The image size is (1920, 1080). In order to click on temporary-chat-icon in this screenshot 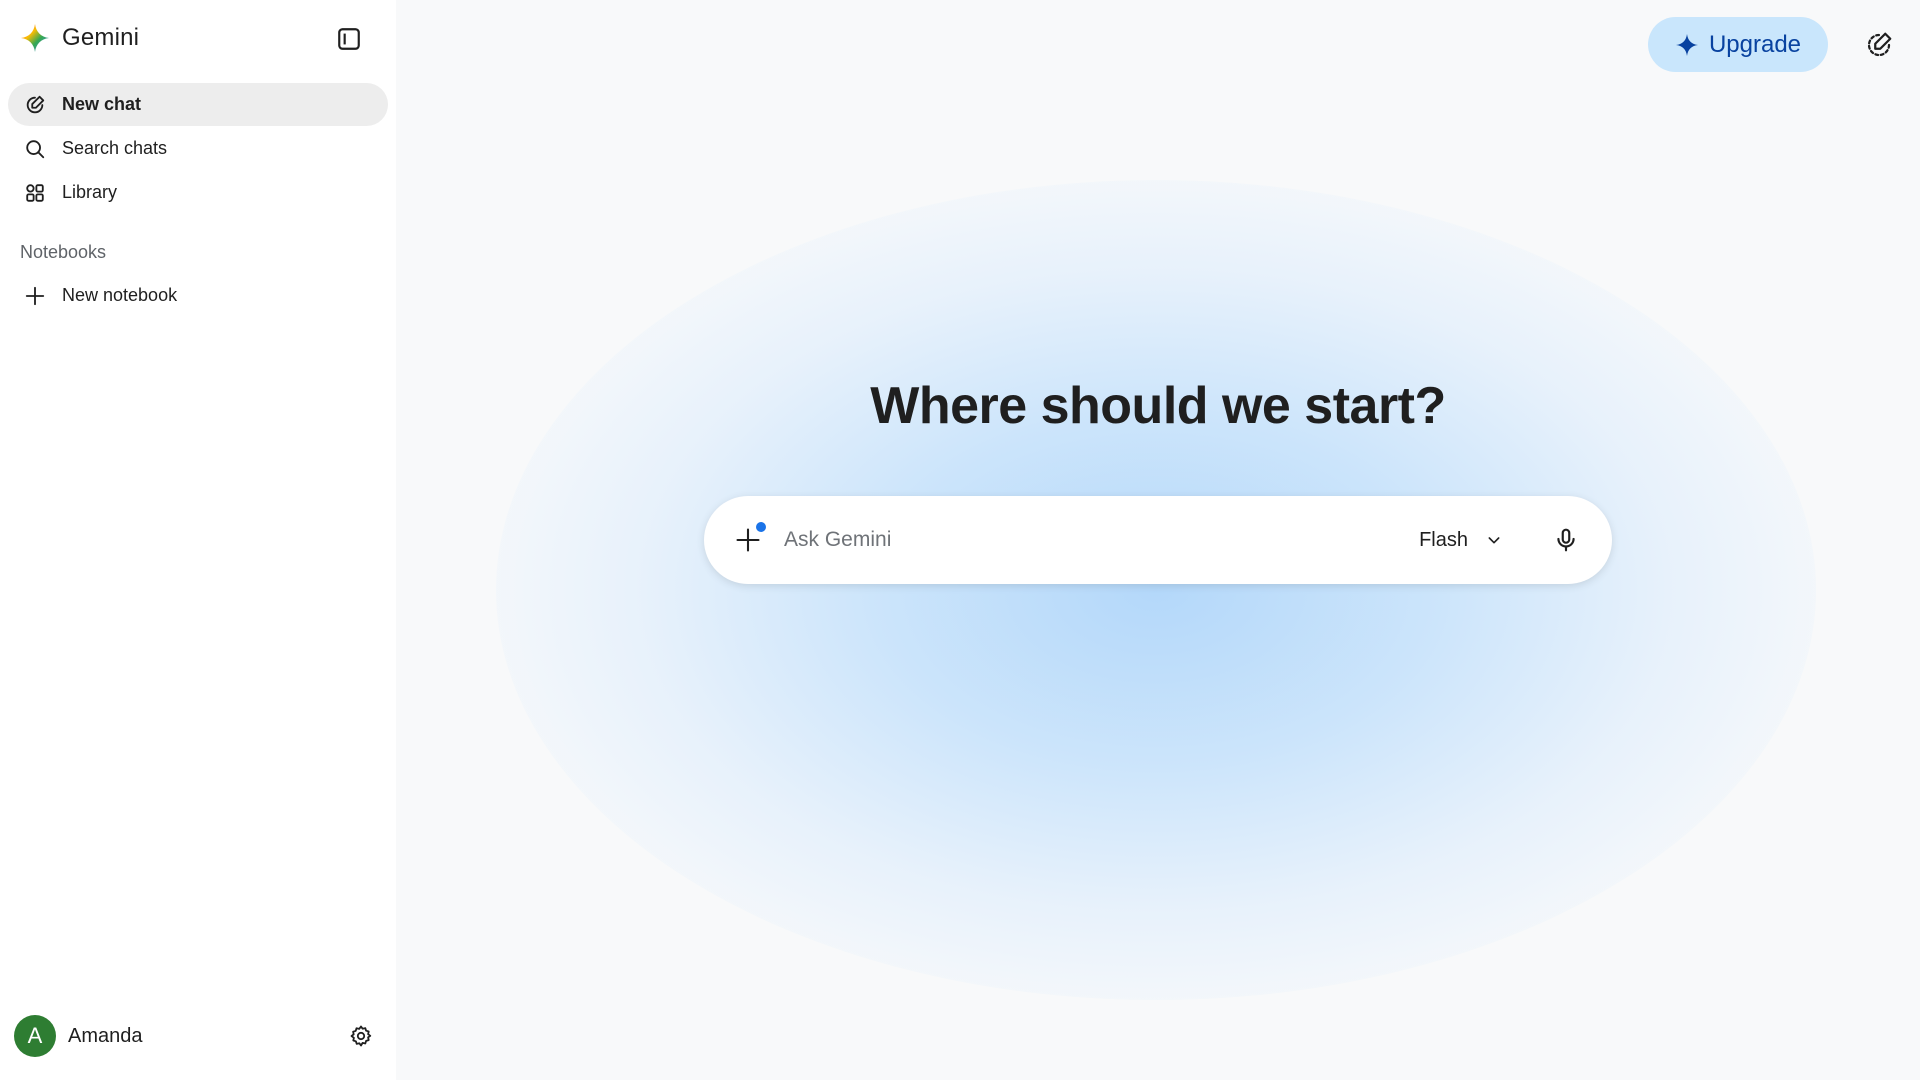, I will do `click(1879, 44)`.